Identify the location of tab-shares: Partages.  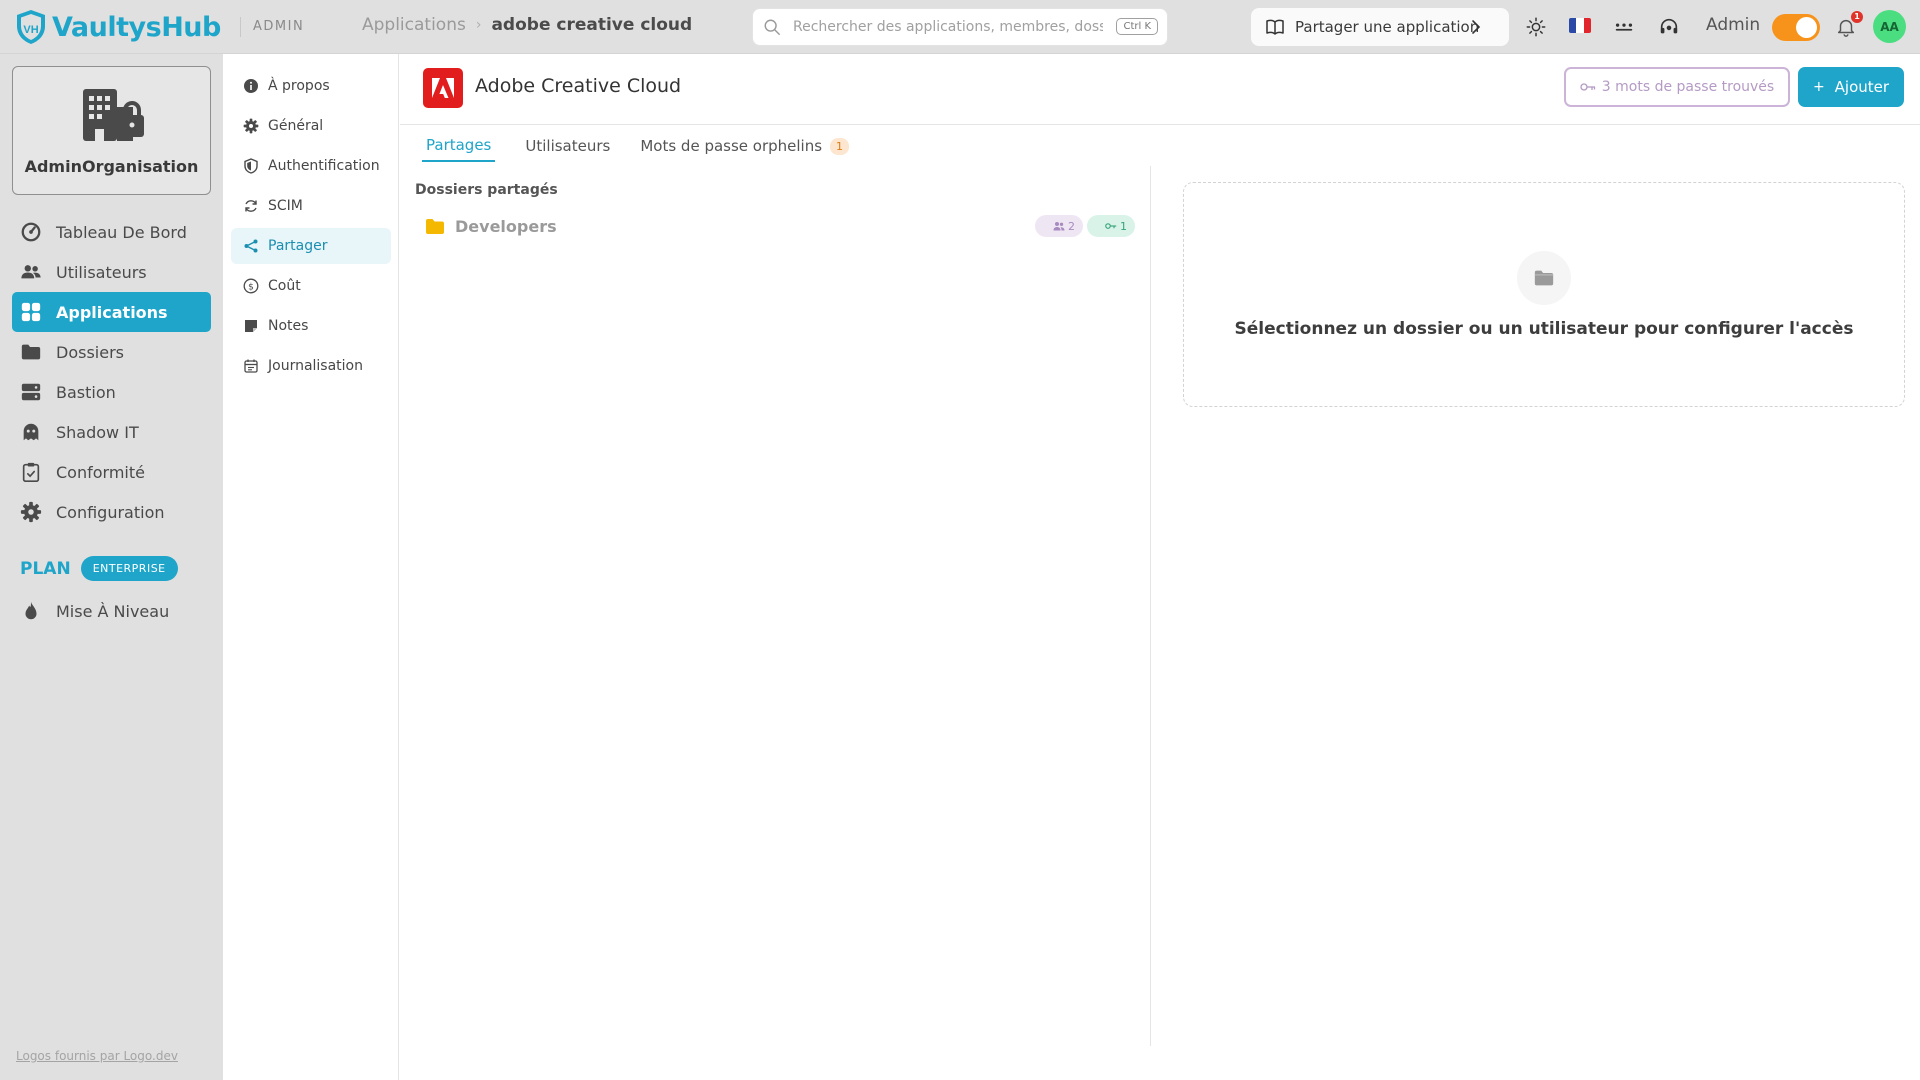
(459, 149).